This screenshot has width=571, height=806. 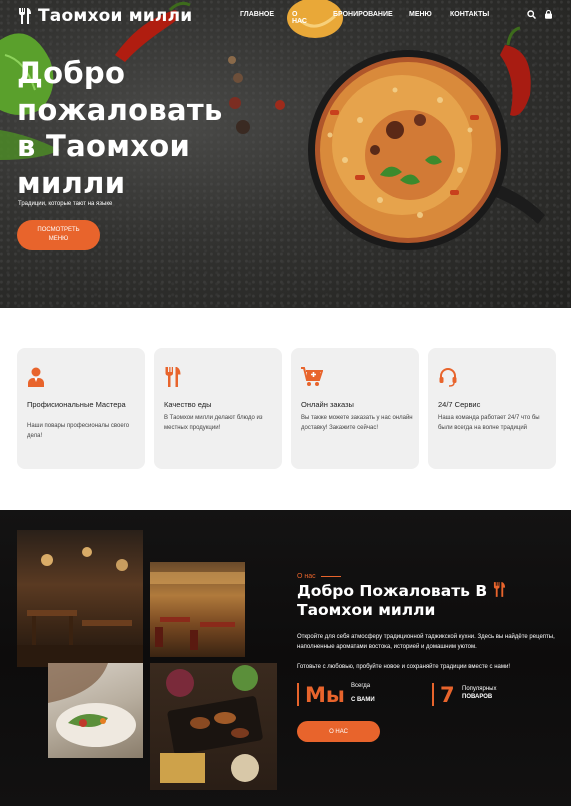 What do you see at coordinates (420, 14) in the screenshot?
I see `nav-menu: МЕНЮ` at bounding box center [420, 14].